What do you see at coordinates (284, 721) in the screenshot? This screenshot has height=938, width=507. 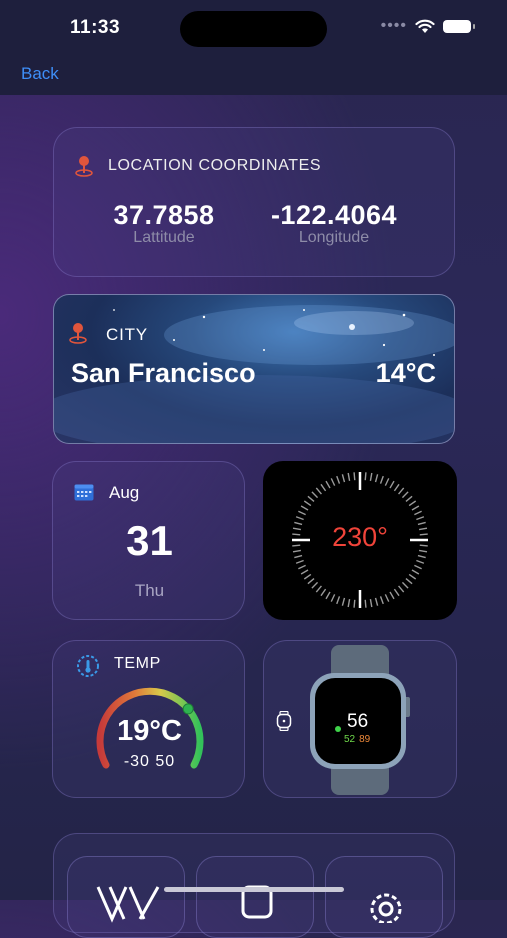 I see `watch-small-icon` at bounding box center [284, 721].